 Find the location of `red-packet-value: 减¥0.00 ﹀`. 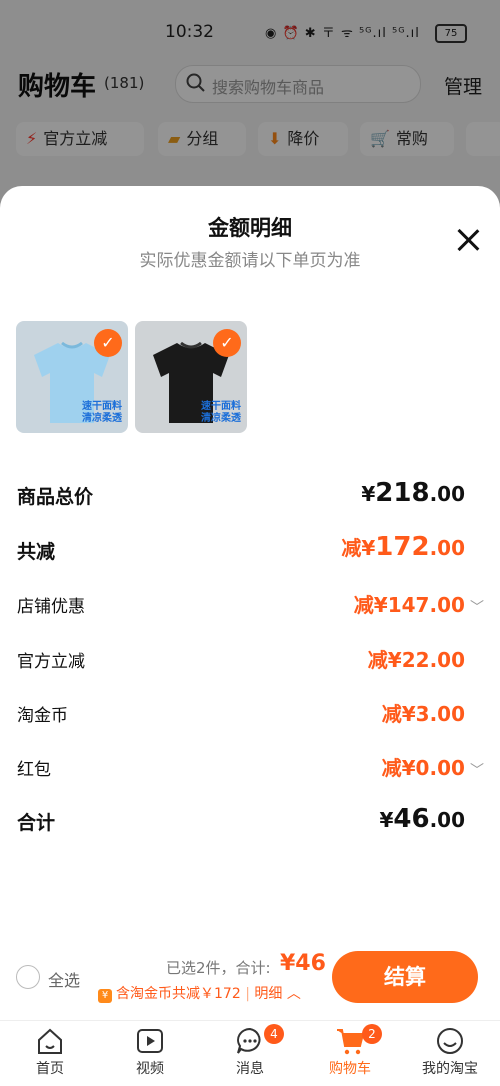

red-packet-value: 减¥0.00 ﹀ is located at coordinates (433, 766).